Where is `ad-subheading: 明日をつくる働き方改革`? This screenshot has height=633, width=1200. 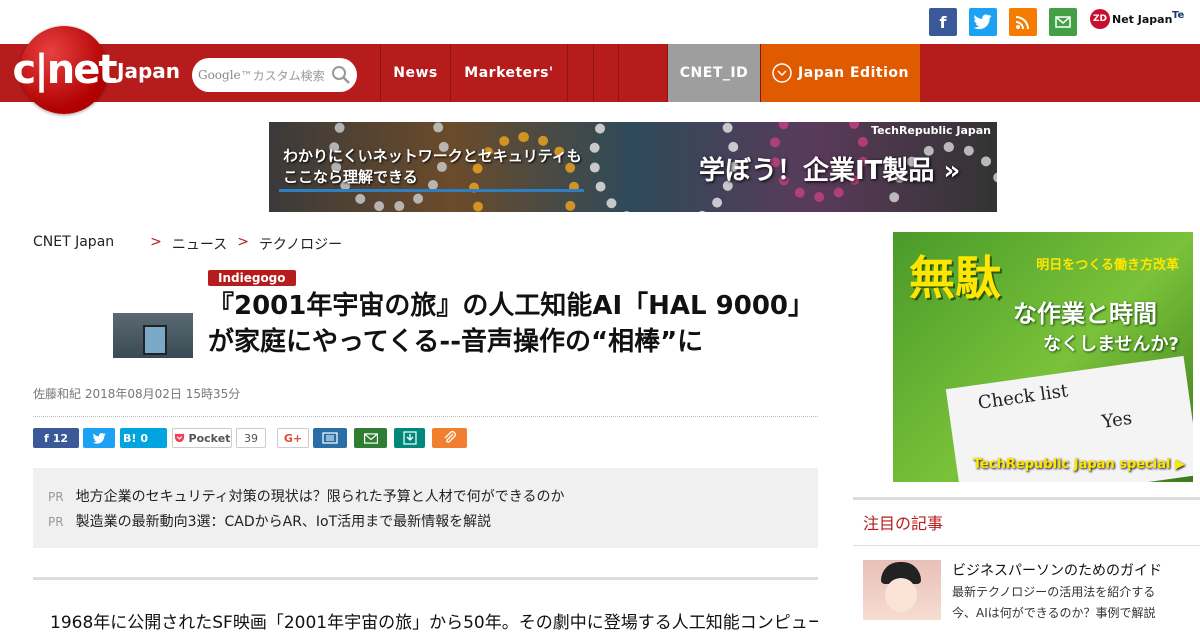 ad-subheading: 明日をつくる働き方改革 is located at coordinates (1107, 265).